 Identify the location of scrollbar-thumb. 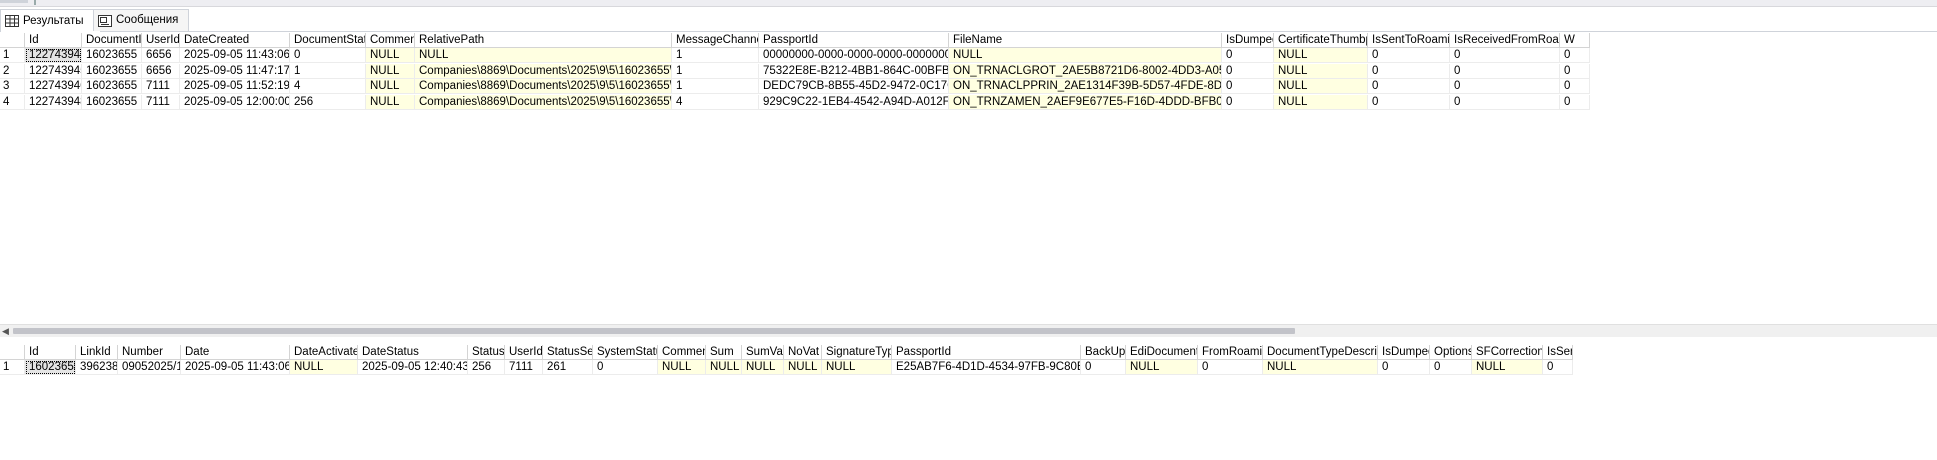
(654, 331).